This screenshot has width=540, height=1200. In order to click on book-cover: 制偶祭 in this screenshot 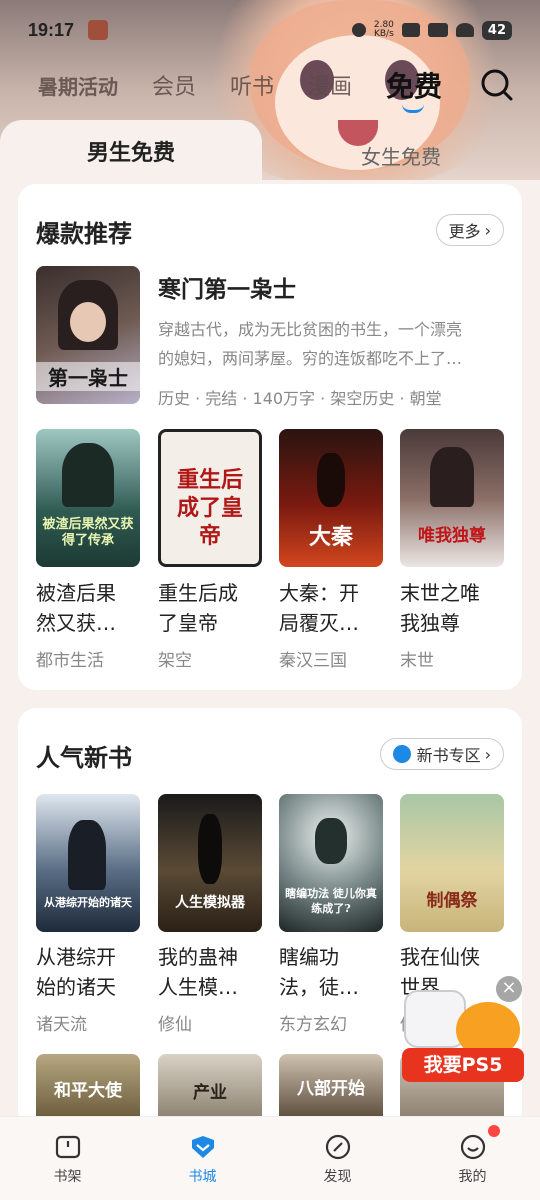, I will do `click(452, 863)`.